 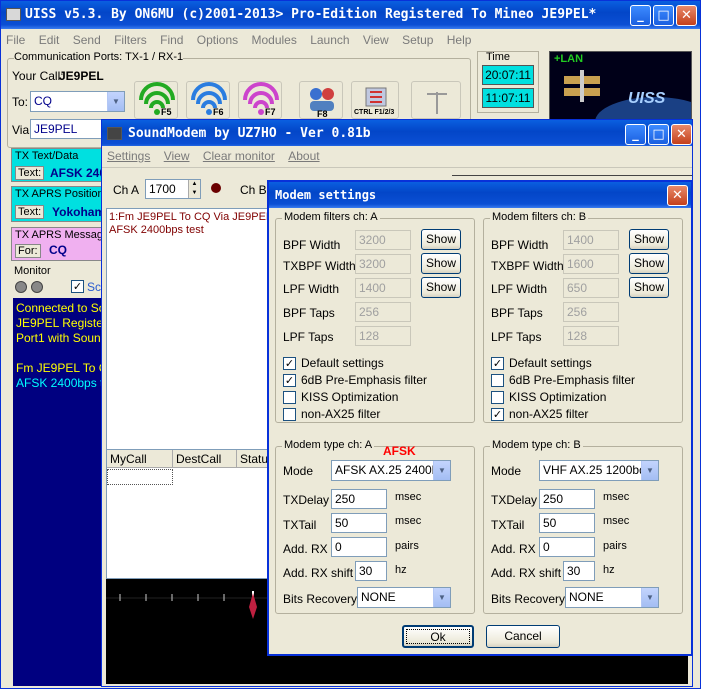 I want to click on a-txbpf-show-button: Show, so click(x=441, y=263).